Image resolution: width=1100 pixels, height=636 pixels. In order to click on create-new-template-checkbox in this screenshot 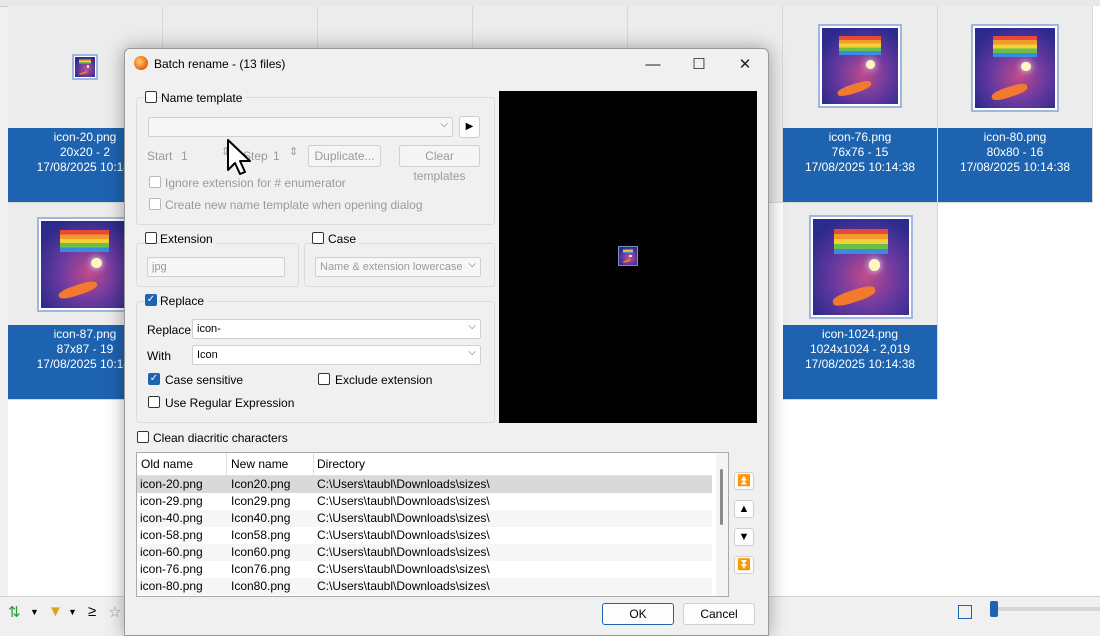, I will do `click(155, 204)`.